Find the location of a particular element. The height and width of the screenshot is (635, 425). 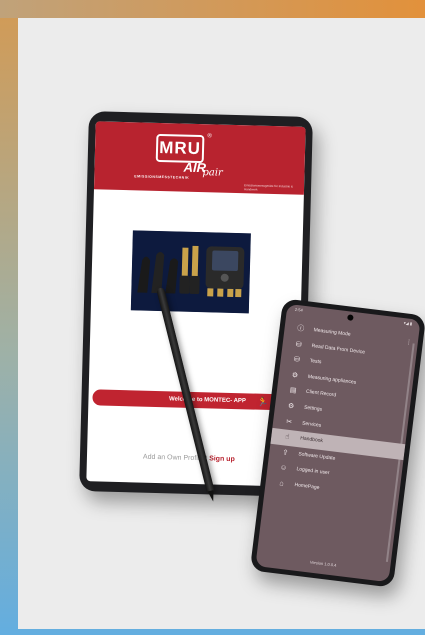

app-version: Version 1.0.0.4 is located at coordinates (323, 563).